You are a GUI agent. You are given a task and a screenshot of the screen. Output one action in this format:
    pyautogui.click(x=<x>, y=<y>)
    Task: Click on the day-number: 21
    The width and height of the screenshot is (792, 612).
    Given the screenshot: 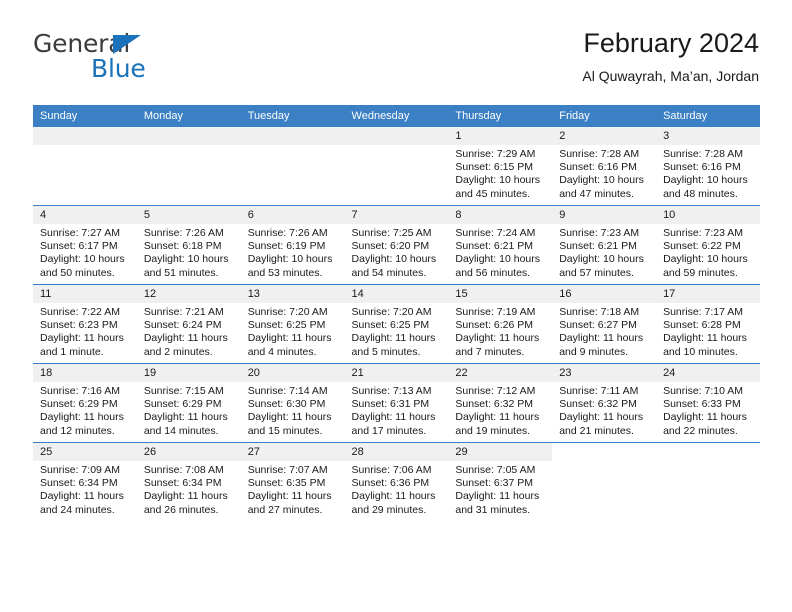 What is the action you would take?
    pyautogui.click(x=396, y=373)
    